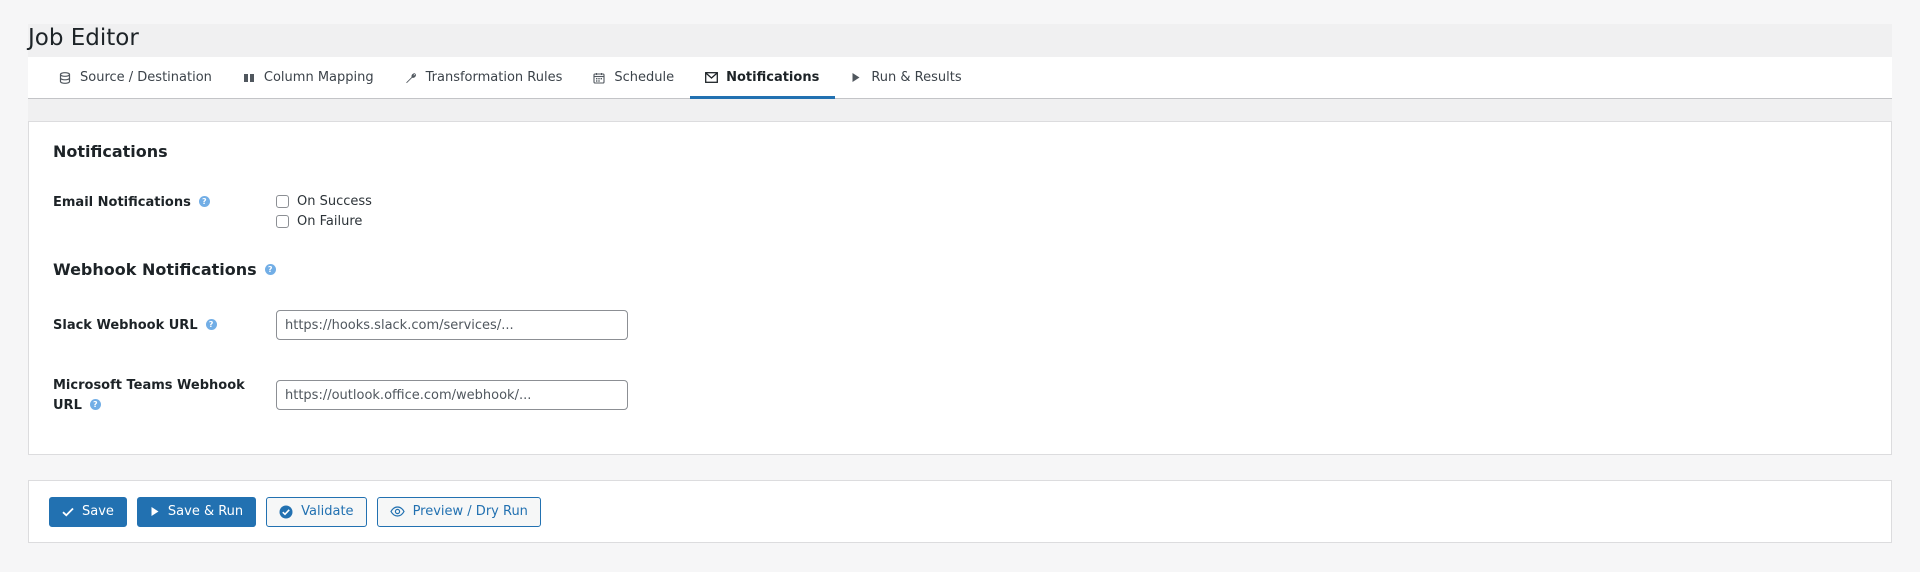 The width and height of the screenshot is (1920, 572). What do you see at coordinates (452, 325) in the screenshot?
I see `slack-webhook-input` at bounding box center [452, 325].